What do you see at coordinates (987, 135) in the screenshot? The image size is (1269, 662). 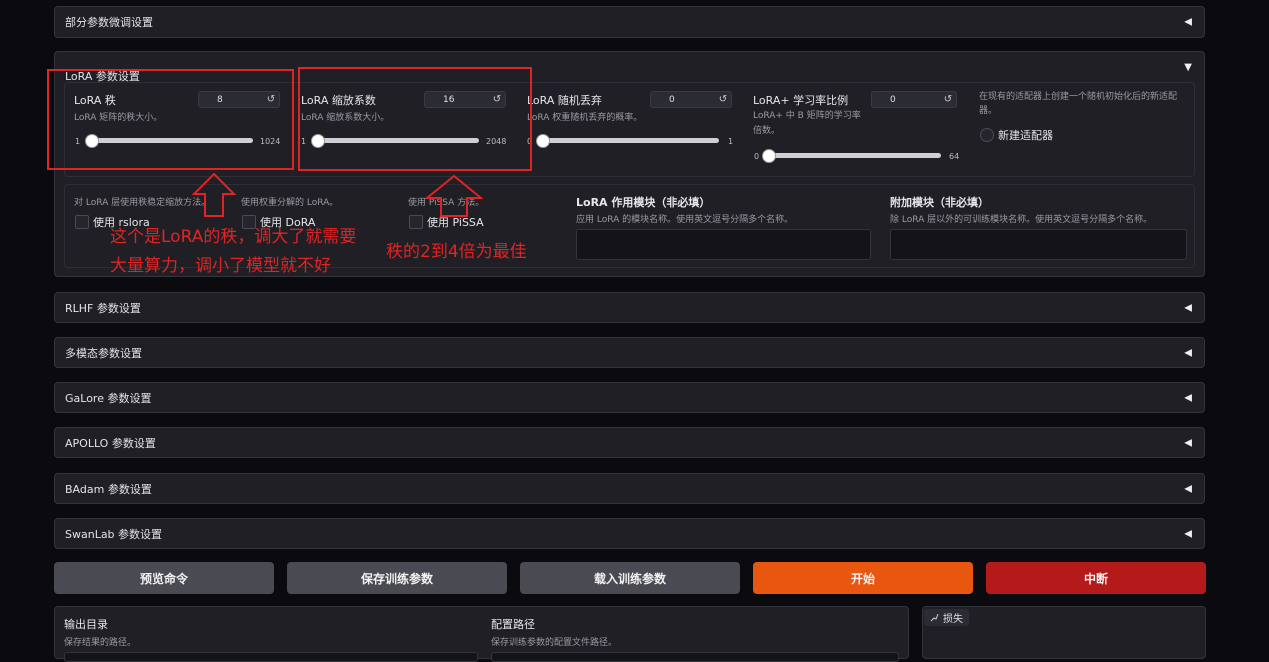 I see `new-adapter-checkbox` at bounding box center [987, 135].